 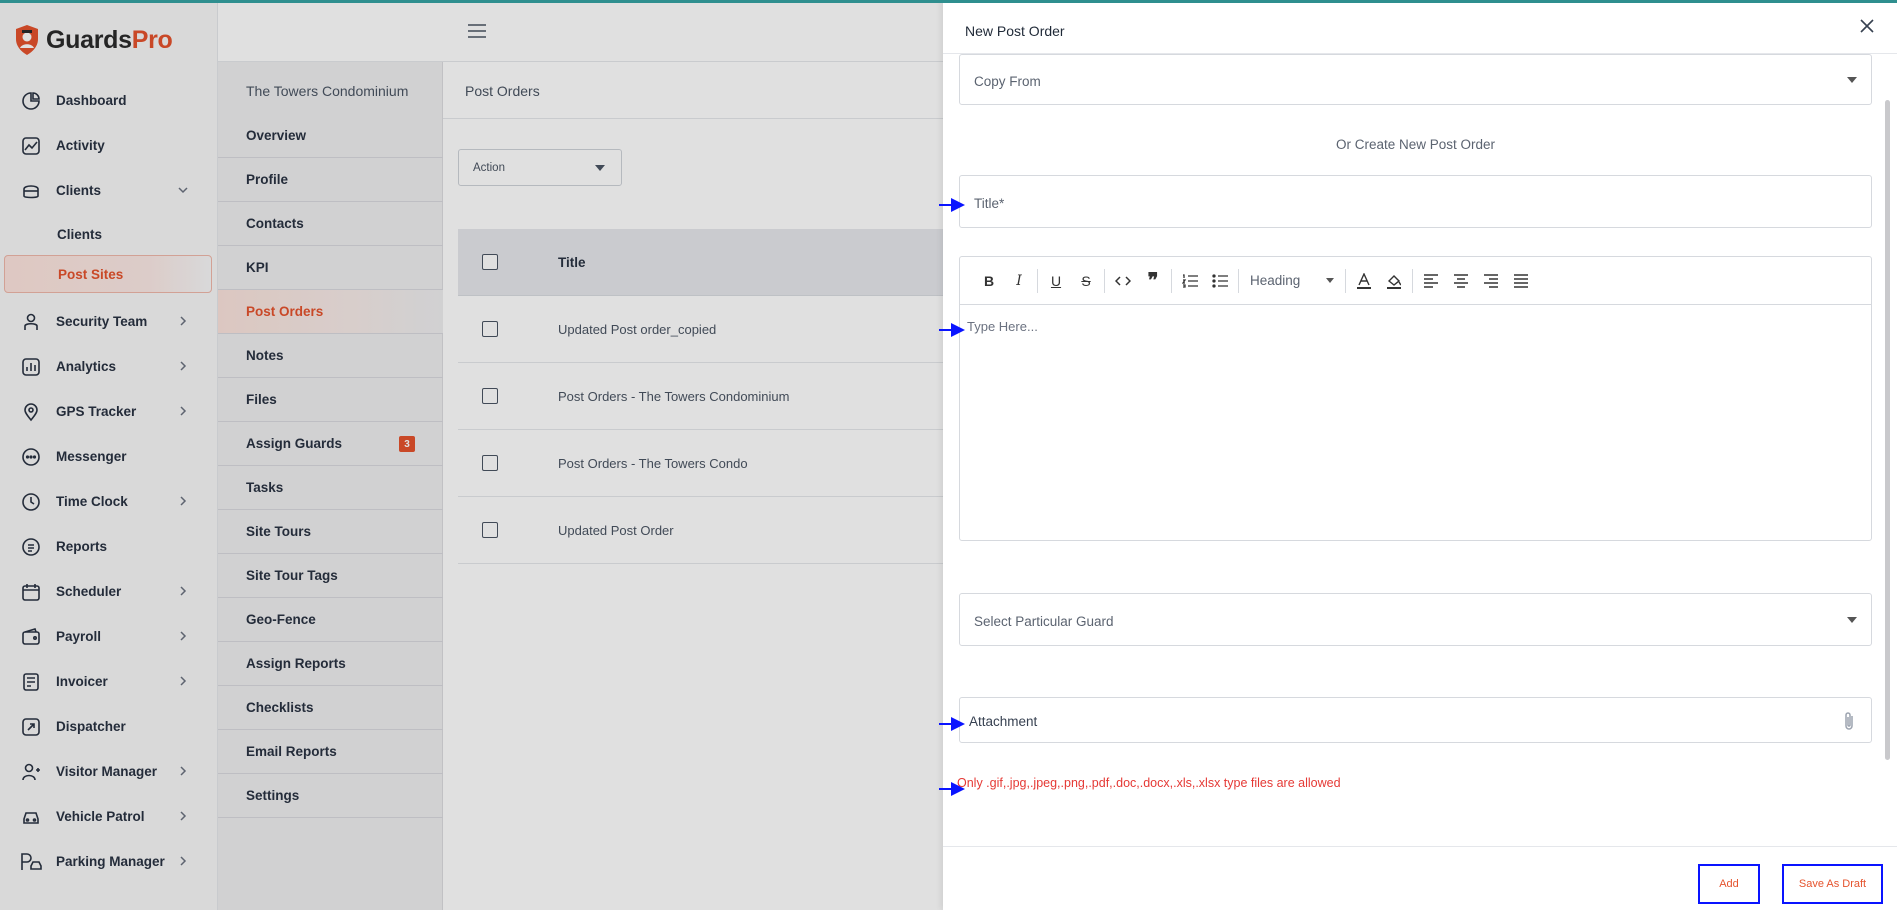 What do you see at coordinates (1003, 721) in the screenshot?
I see `attachment-label: Attachment` at bounding box center [1003, 721].